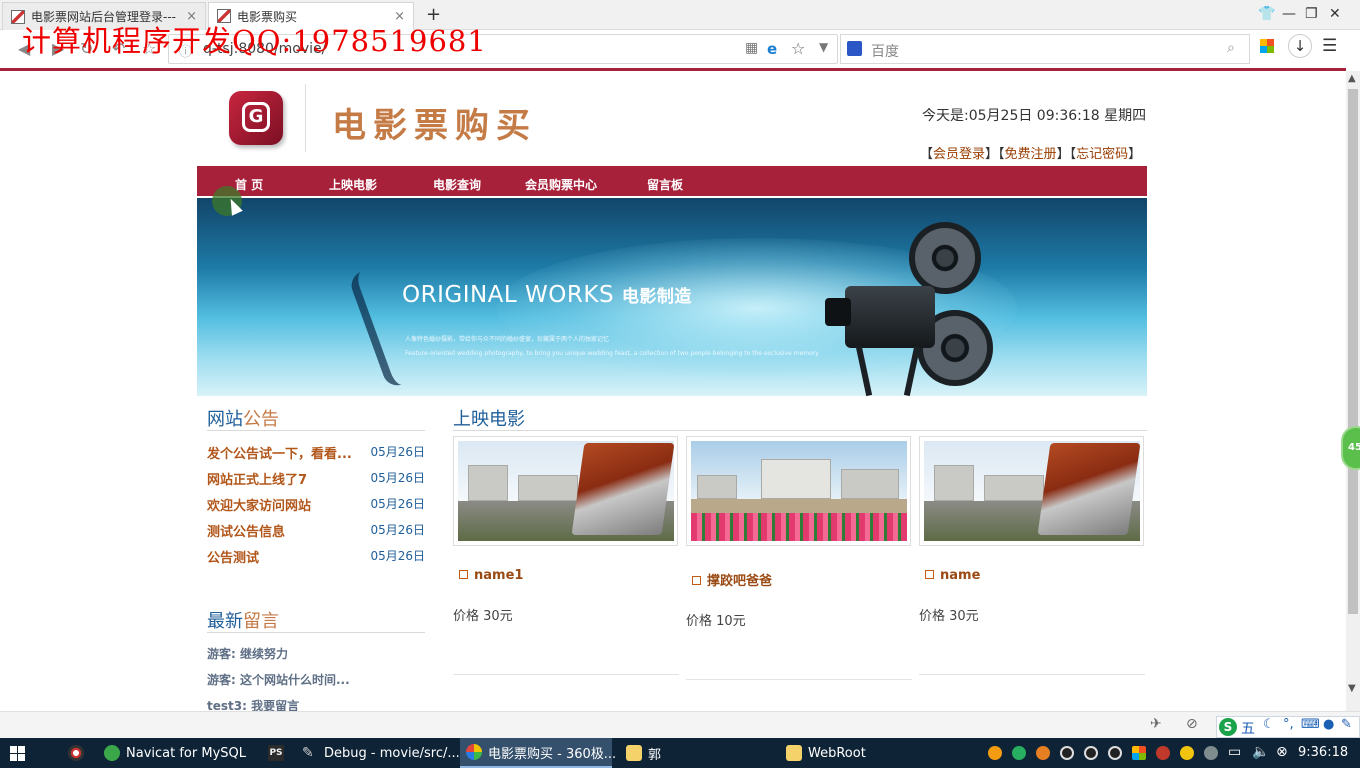  What do you see at coordinates (1329, 46) in the screenshot?
I see `menu-icon: ☰` at bounding box center [1329, 46].